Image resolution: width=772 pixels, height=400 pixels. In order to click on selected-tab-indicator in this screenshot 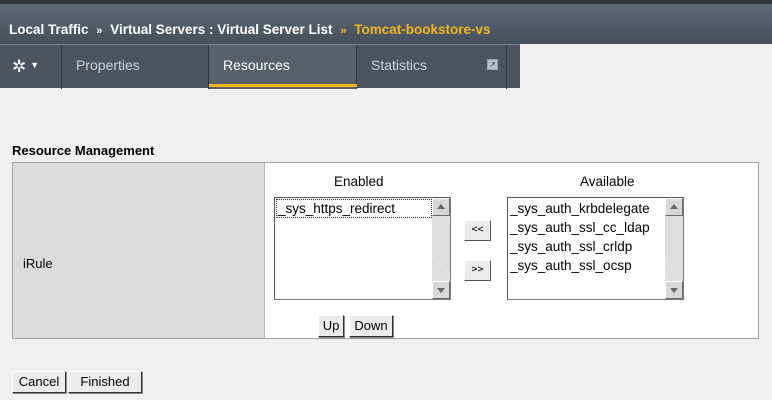, I will do `click(283, 85)`.